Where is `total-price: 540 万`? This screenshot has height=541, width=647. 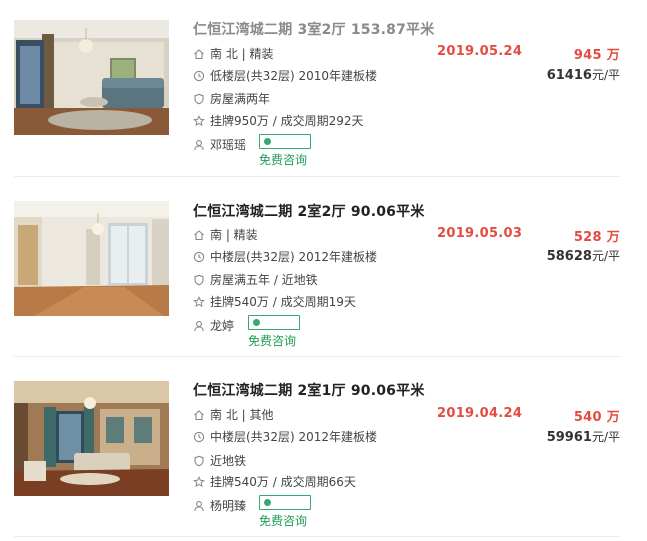
total-price: 540 万 is located at coordinates (597, 415).